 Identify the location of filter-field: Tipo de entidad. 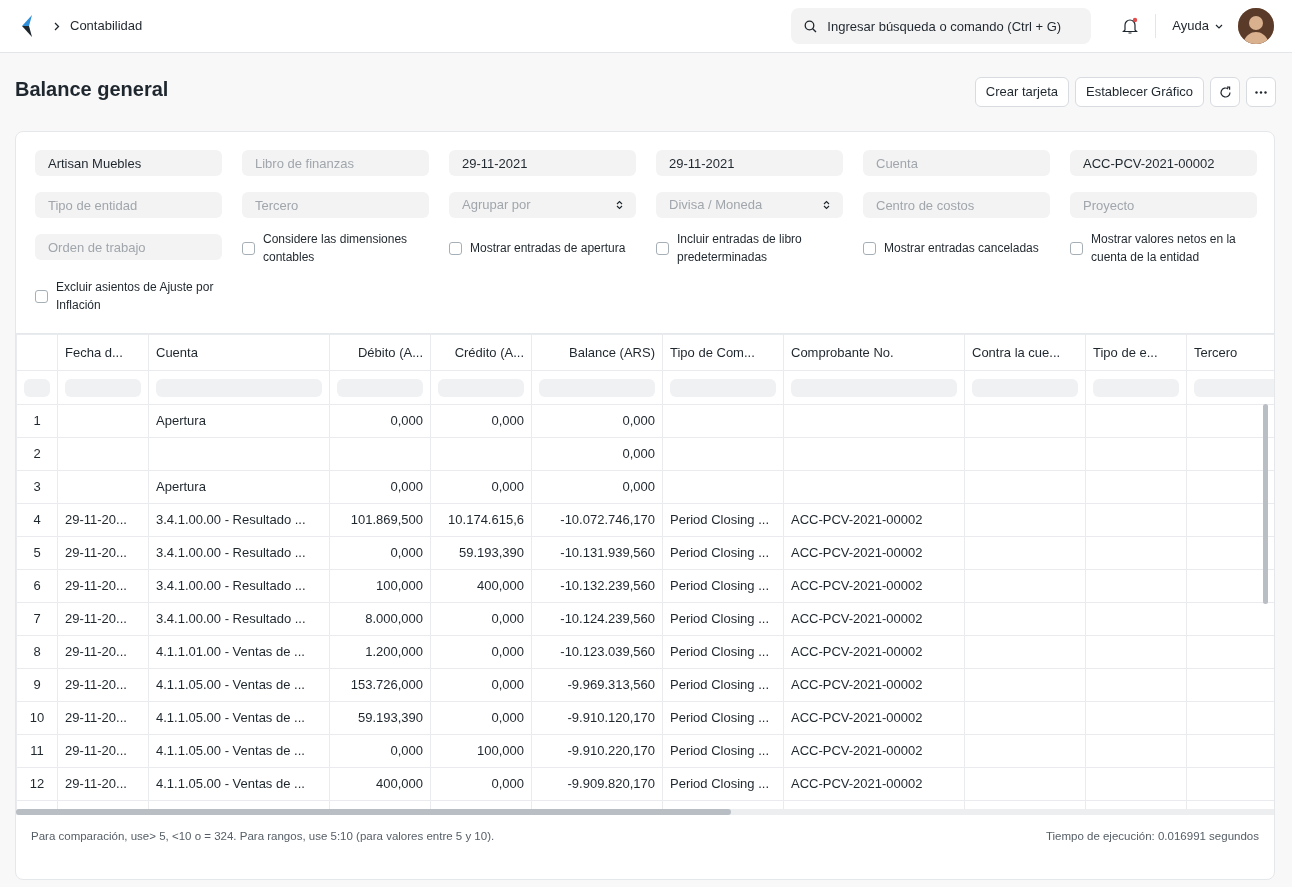
(128, 205).